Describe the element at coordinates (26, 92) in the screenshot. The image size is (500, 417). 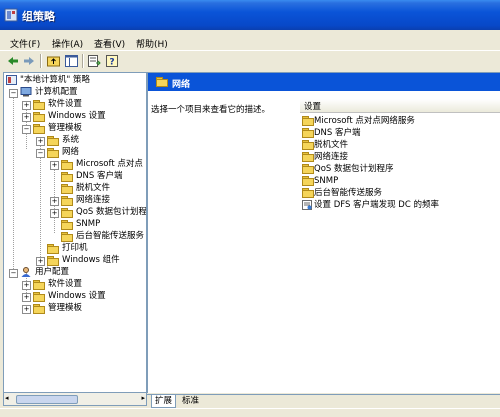
I see `computer-icon` at that location.